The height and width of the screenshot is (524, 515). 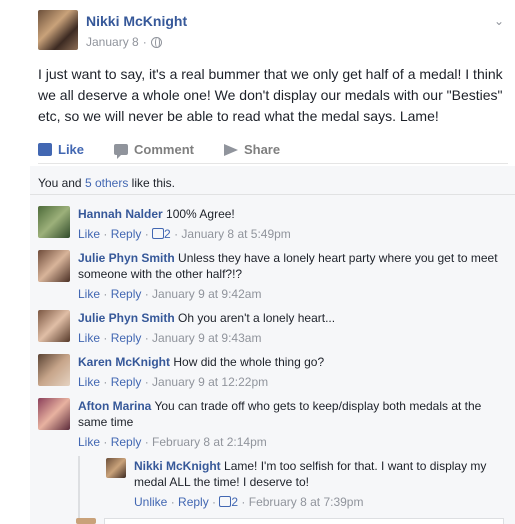 I want to click on post-author: Nikki McKnight, so click(x=136, y=21).